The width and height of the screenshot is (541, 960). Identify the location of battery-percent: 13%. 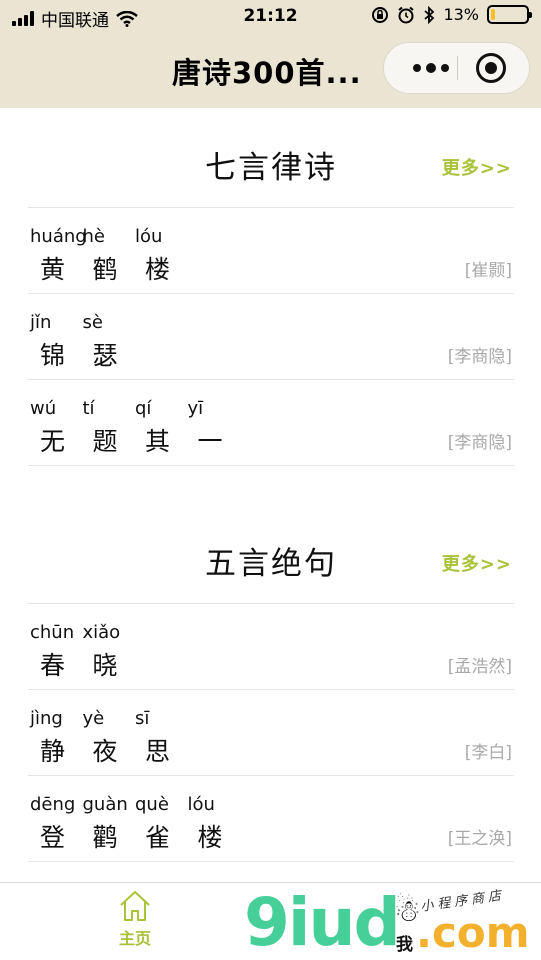
(461, 14).